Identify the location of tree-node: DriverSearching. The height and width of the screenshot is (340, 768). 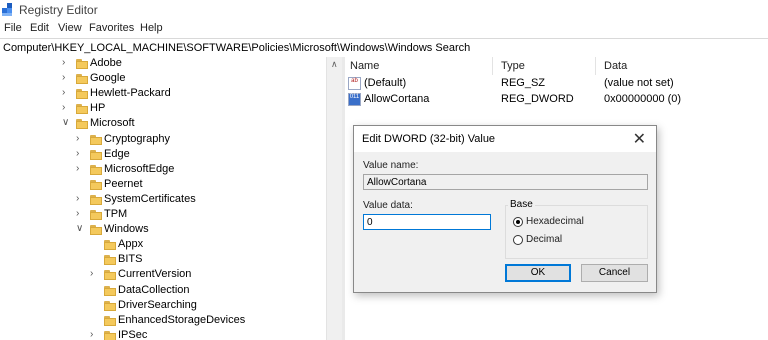
(163, 306).